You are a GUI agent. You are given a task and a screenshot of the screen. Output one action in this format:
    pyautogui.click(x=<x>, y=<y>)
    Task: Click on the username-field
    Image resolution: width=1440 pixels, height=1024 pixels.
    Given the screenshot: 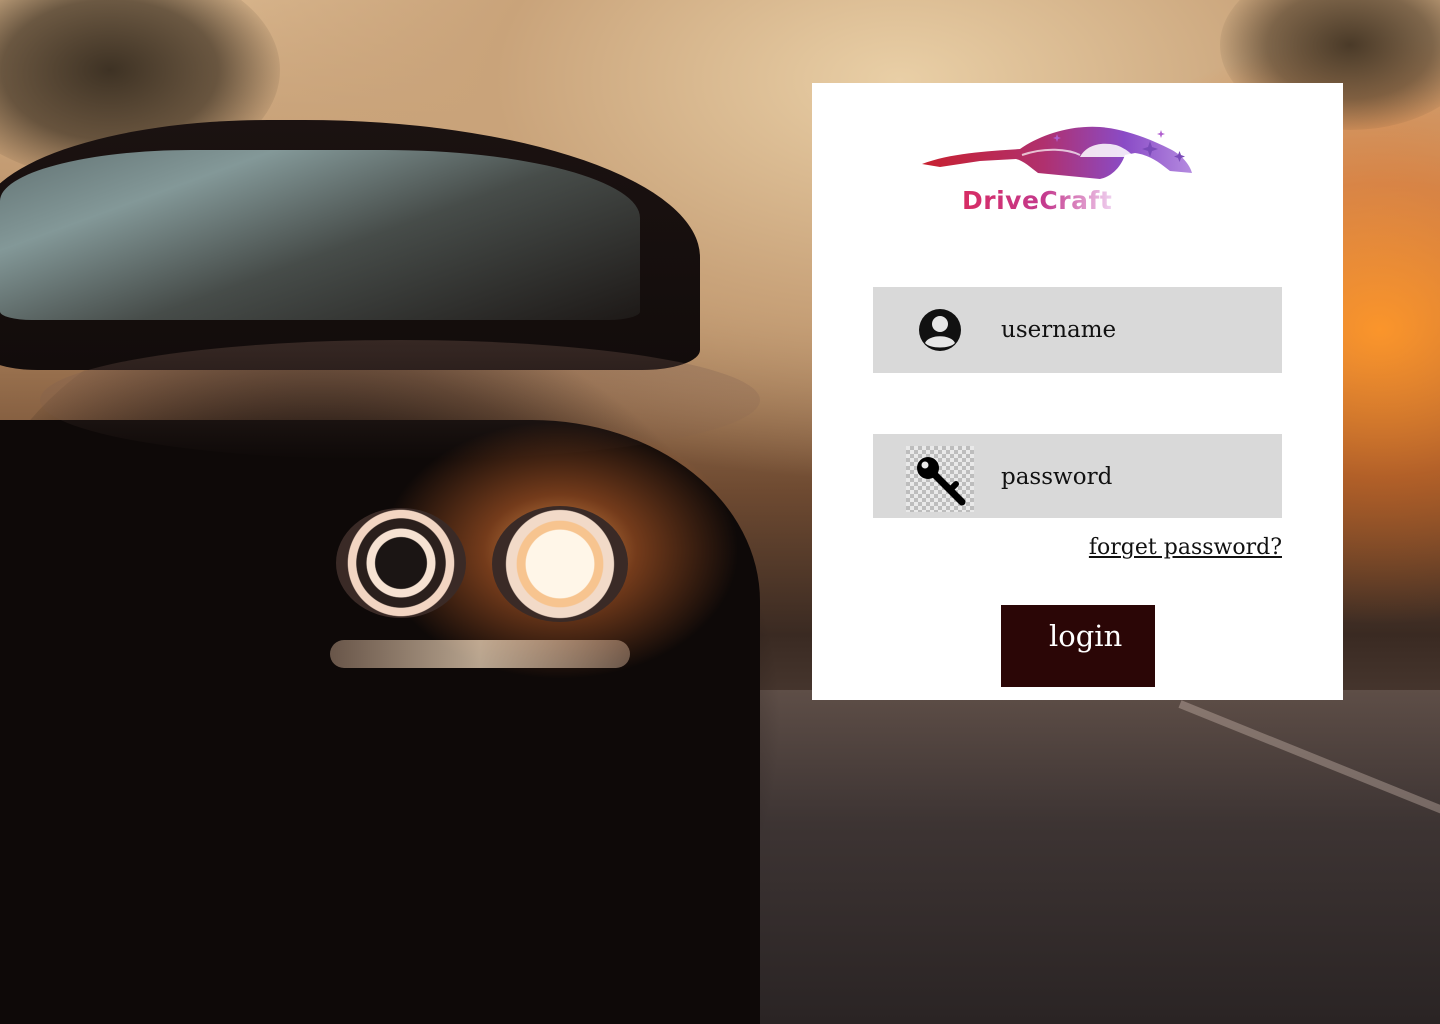 What is the action you would take?
    pyautogui.click(x=1077, y=330)
    